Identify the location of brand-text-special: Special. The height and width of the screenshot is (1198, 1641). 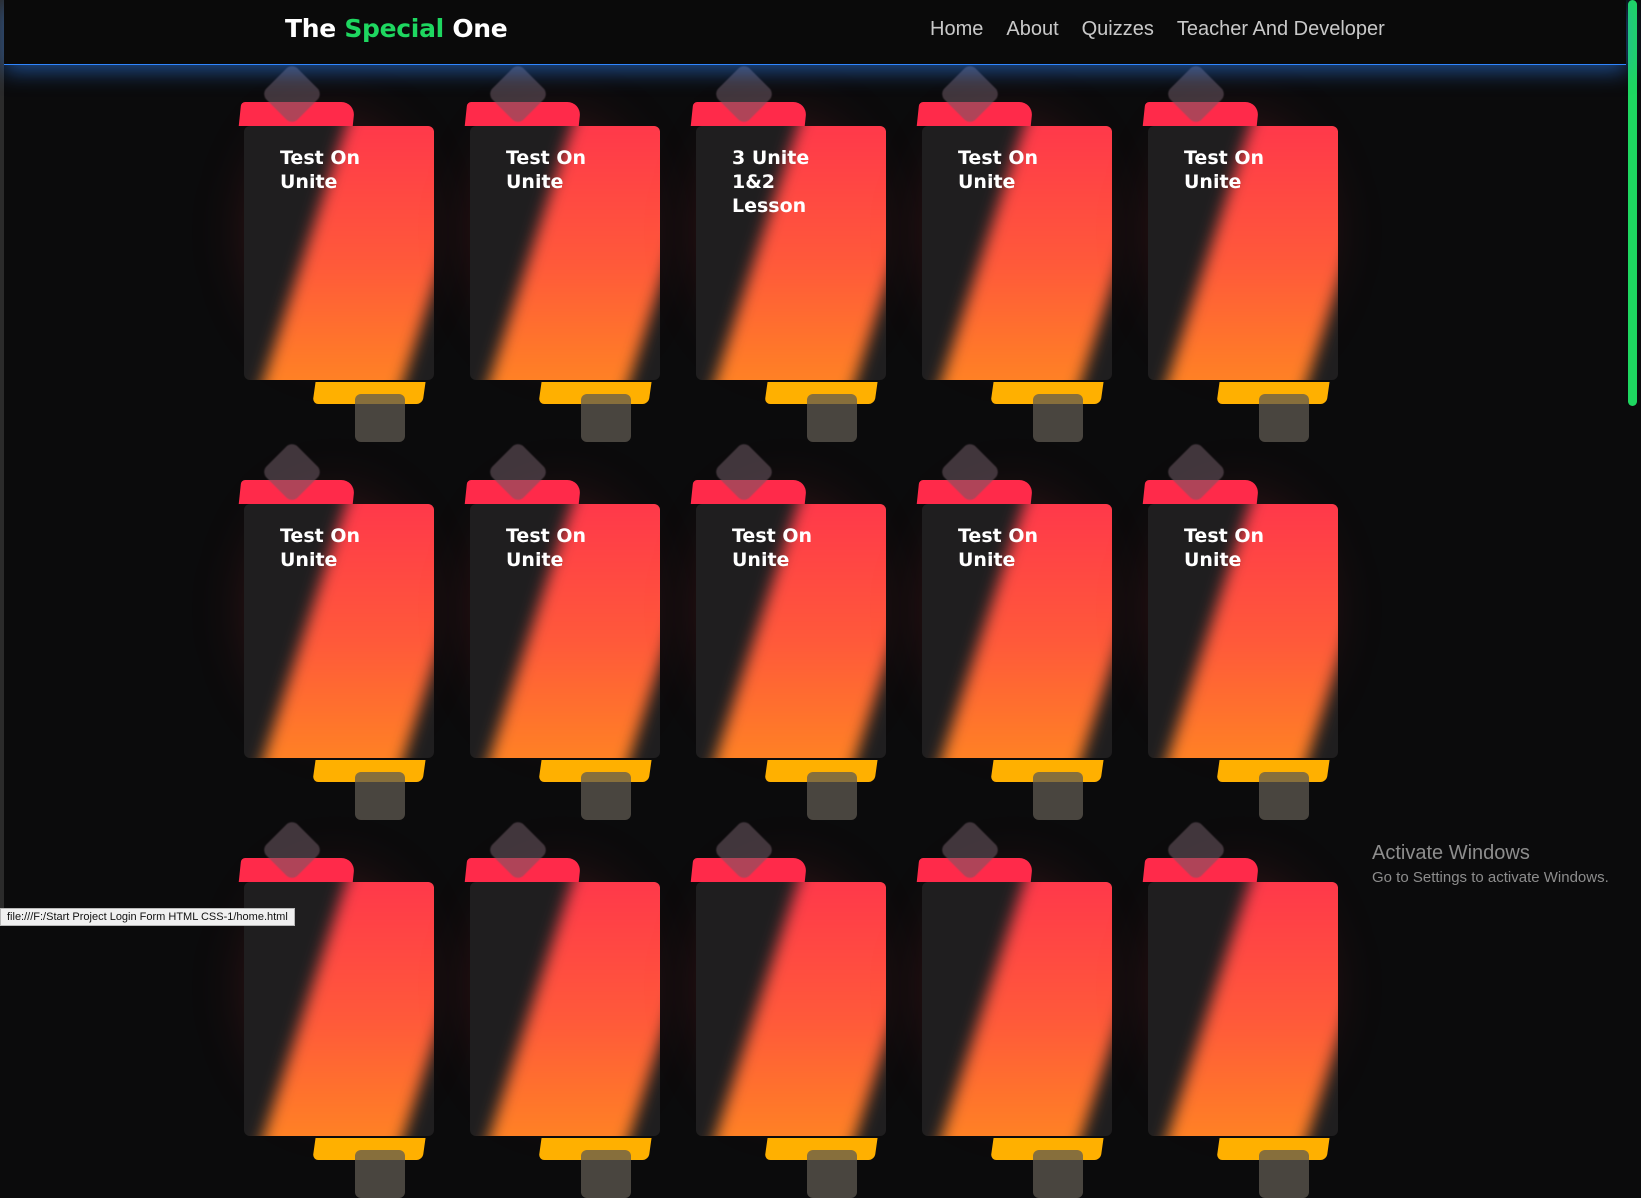
(394, 28).